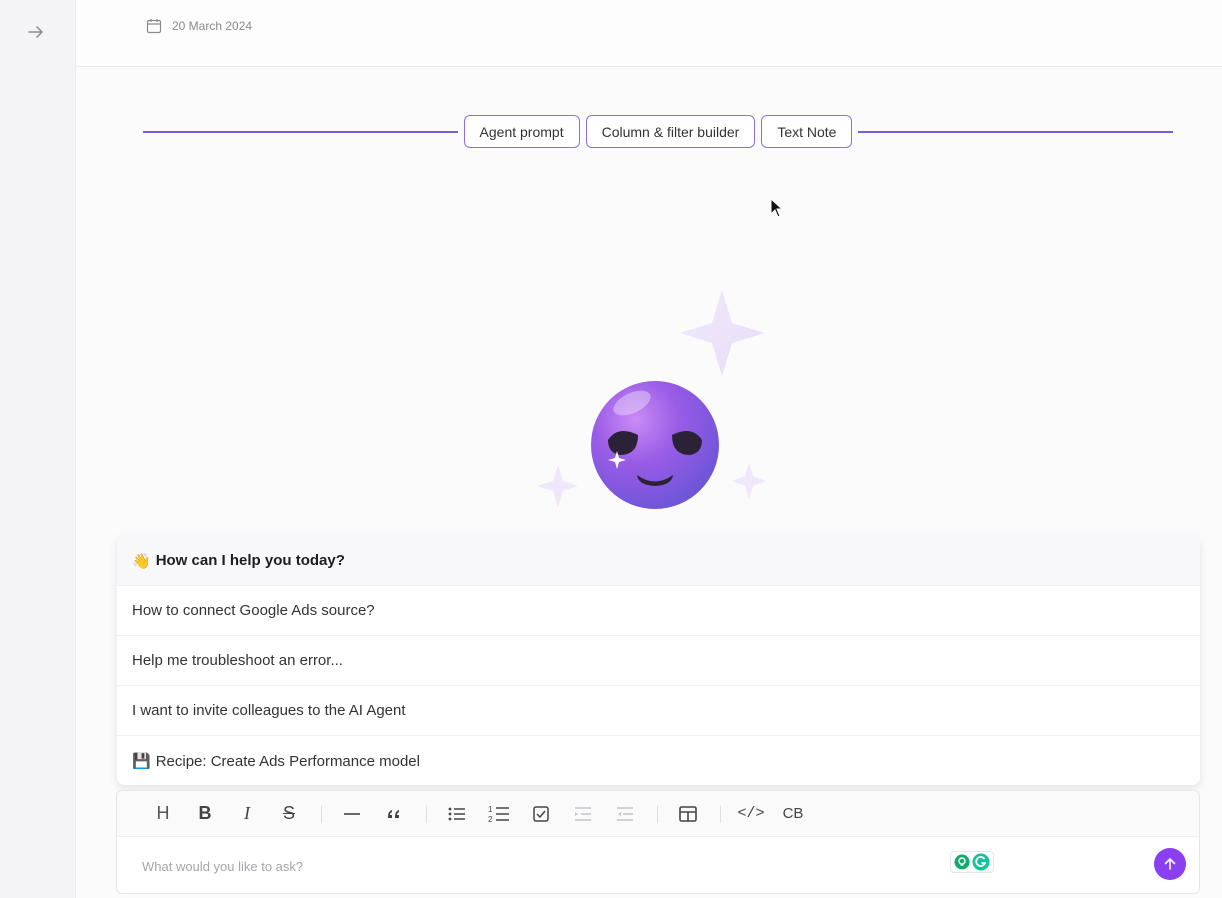 This screenshot has width=1222, height=898. Describe the element at coordinates (141, 761) in the screenshot. I see `floppy-disk-icon: 💾` at that location.